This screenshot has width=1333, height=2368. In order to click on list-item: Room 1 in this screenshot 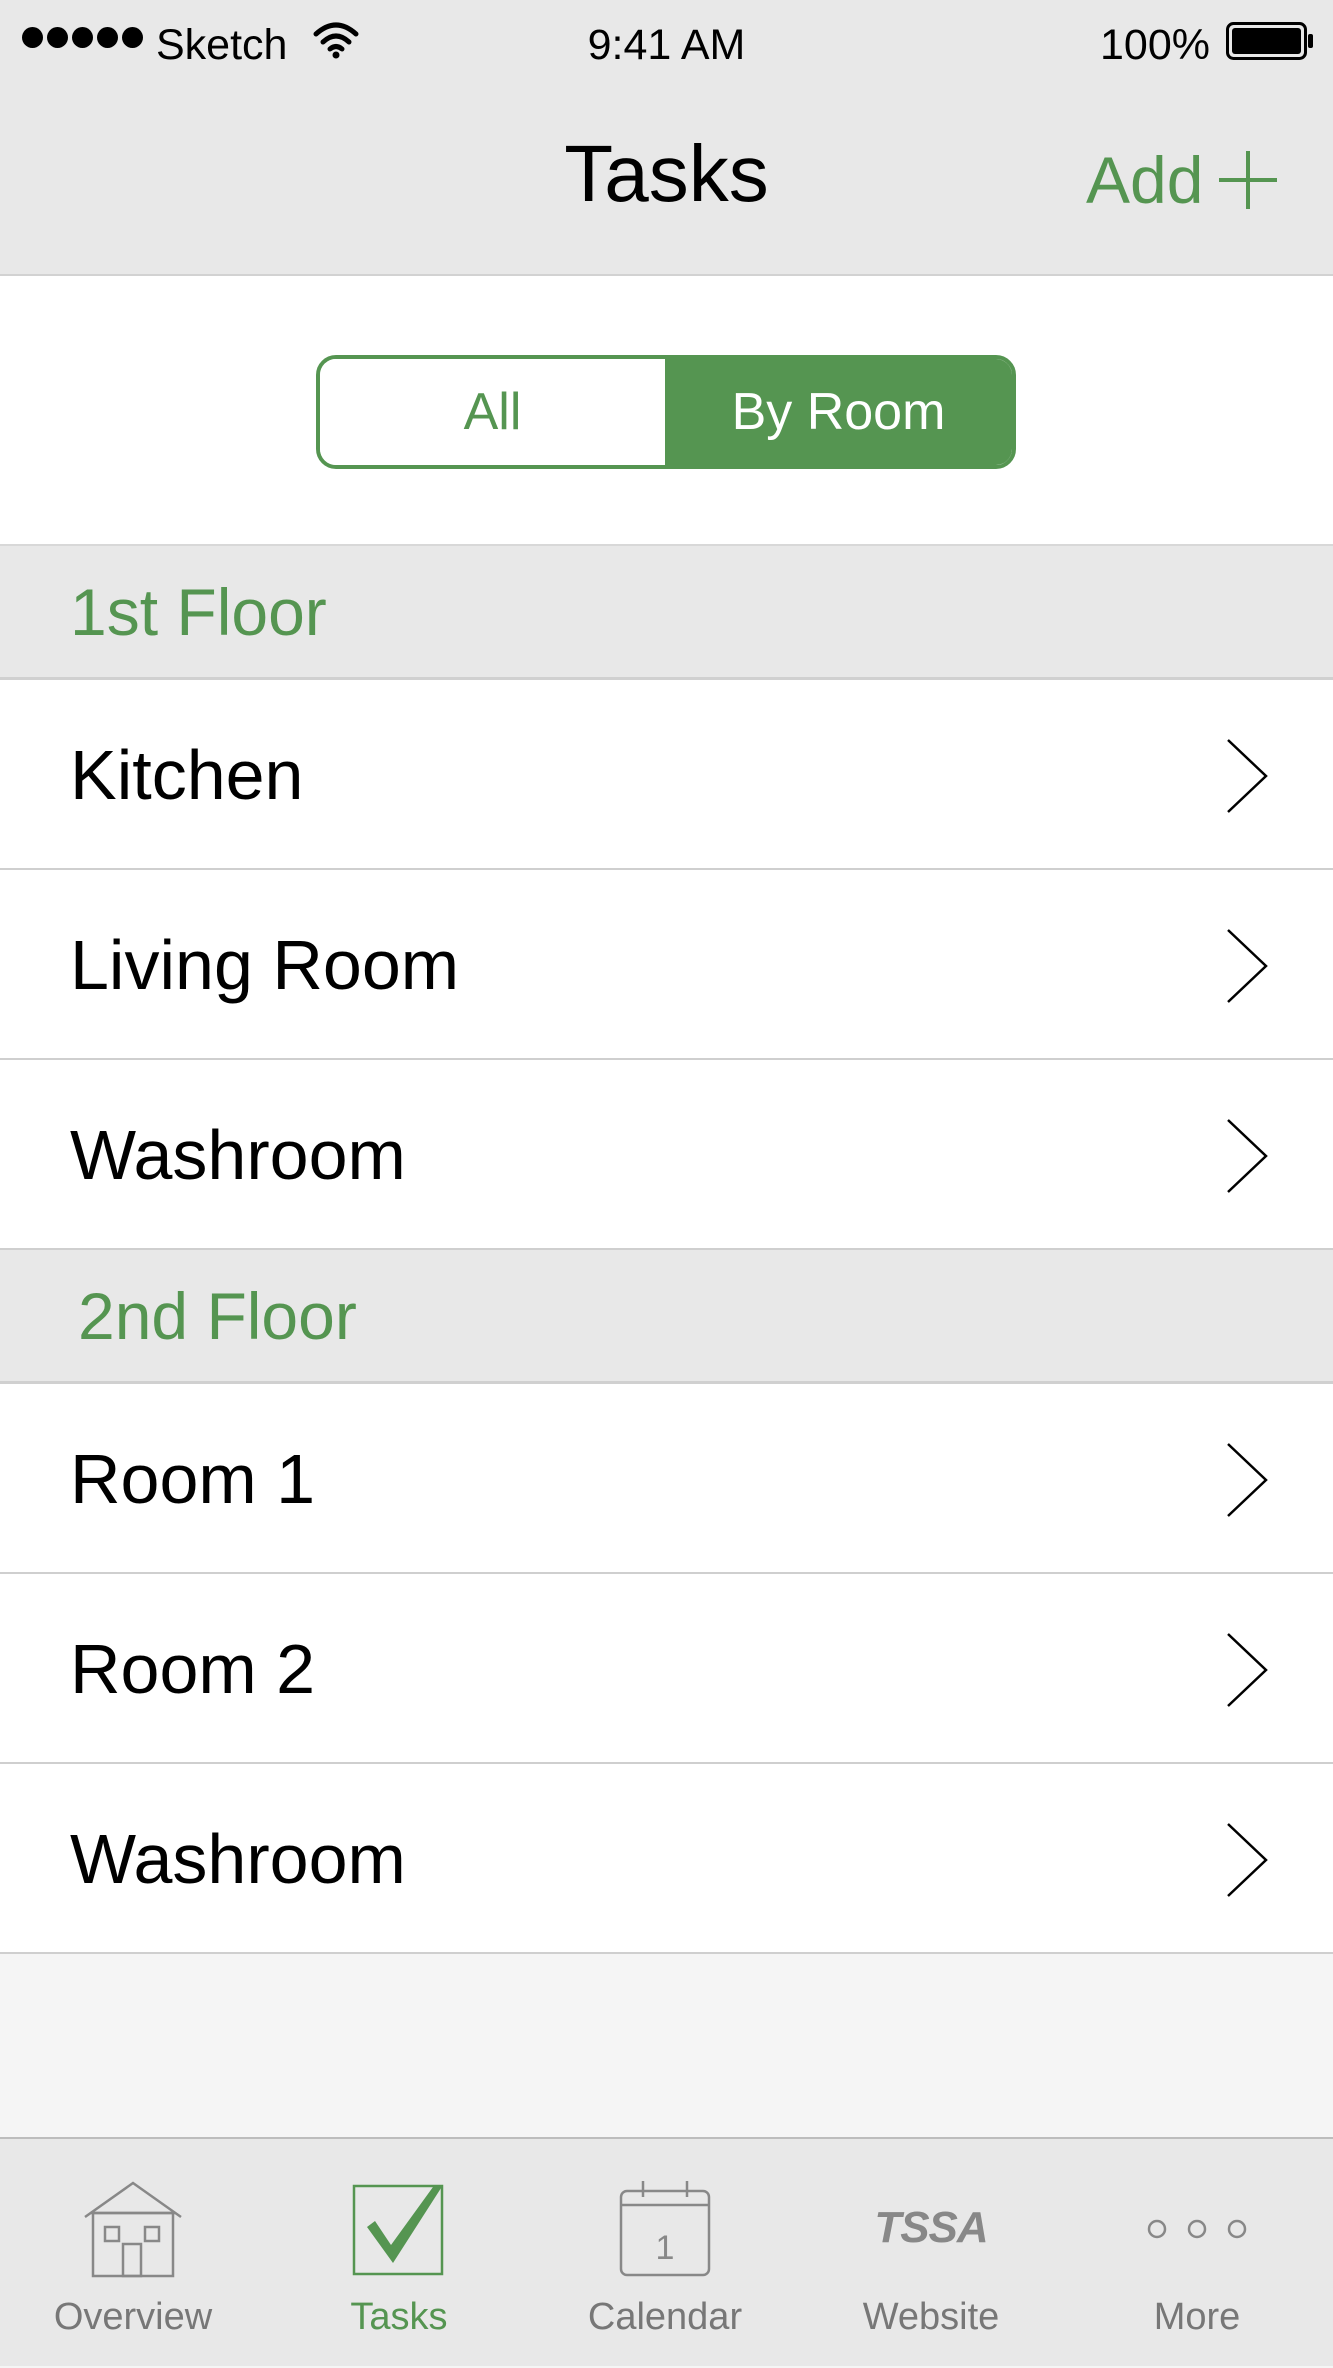, I will do `click(666, 1479)`.